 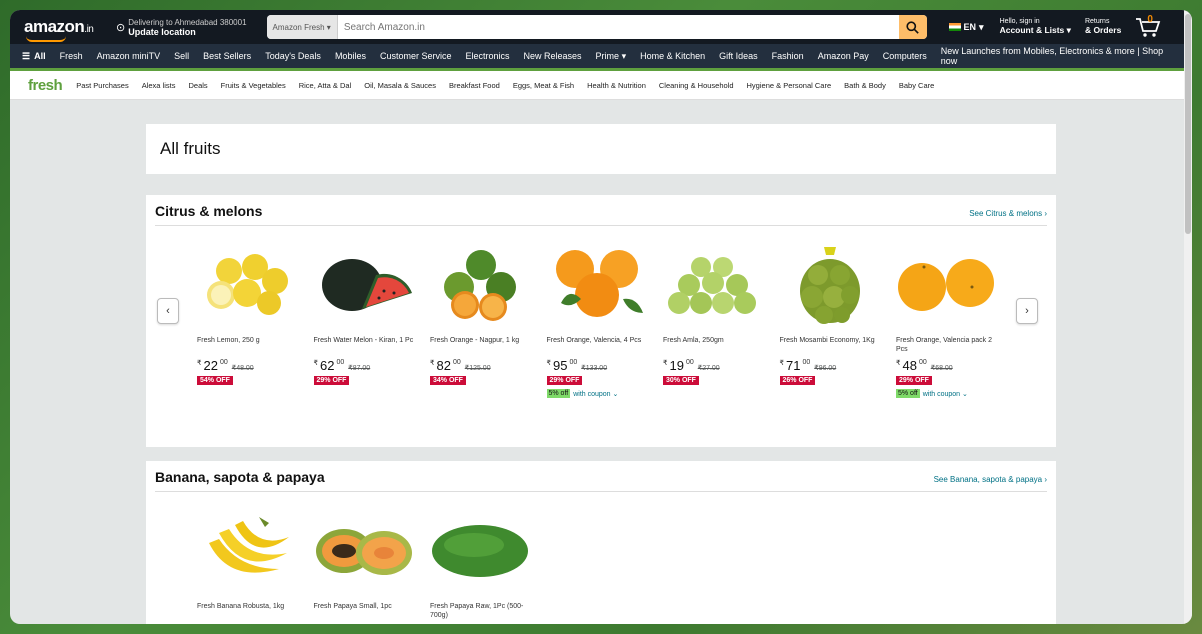 What do you see at coordinates (293, 56) in the screenshot?
I see `subnav-item-todays-deals: Today's Deals` at bounding box center [293, 56].